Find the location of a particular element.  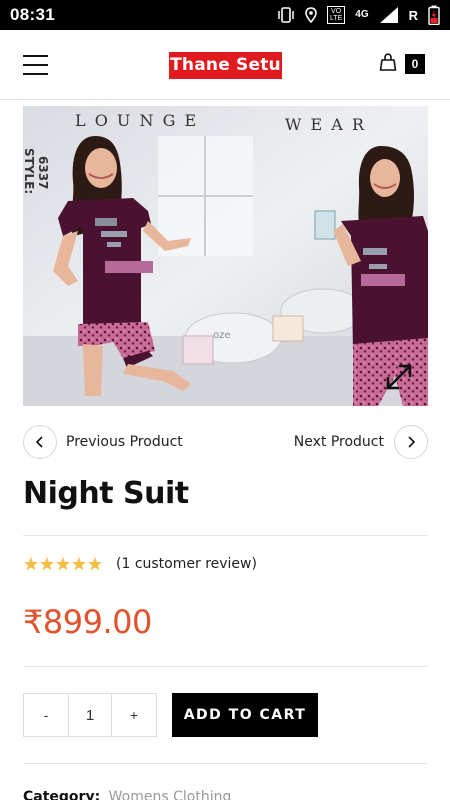

category-link: Womens Clothing is located at coordinates (170, 794).